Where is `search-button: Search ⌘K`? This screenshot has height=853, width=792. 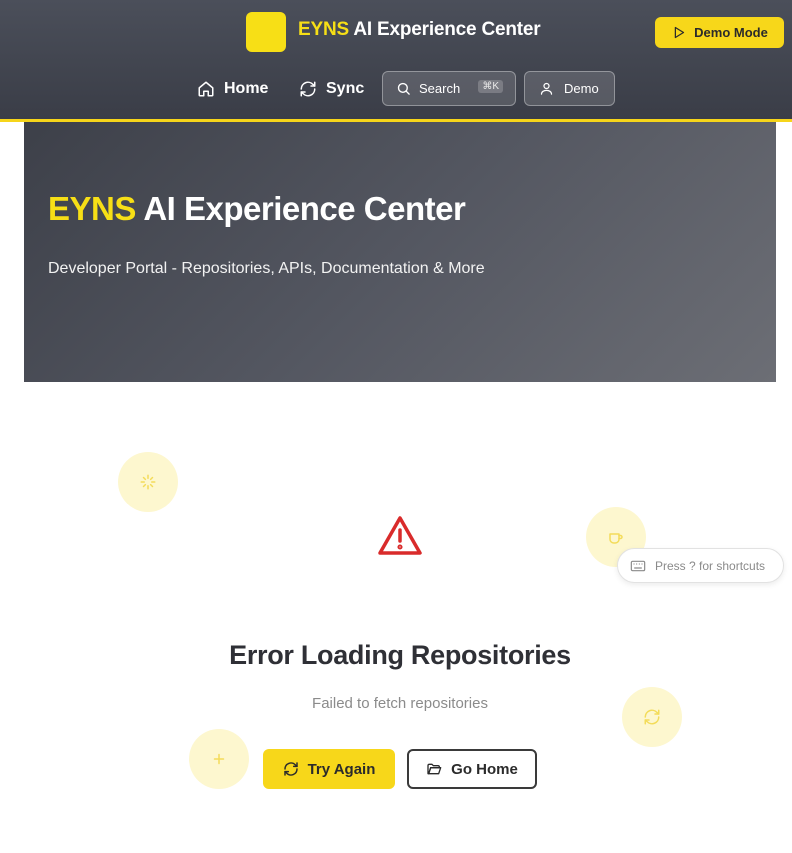 search-button: Search ⌘K is located at coordinates (449, 88).